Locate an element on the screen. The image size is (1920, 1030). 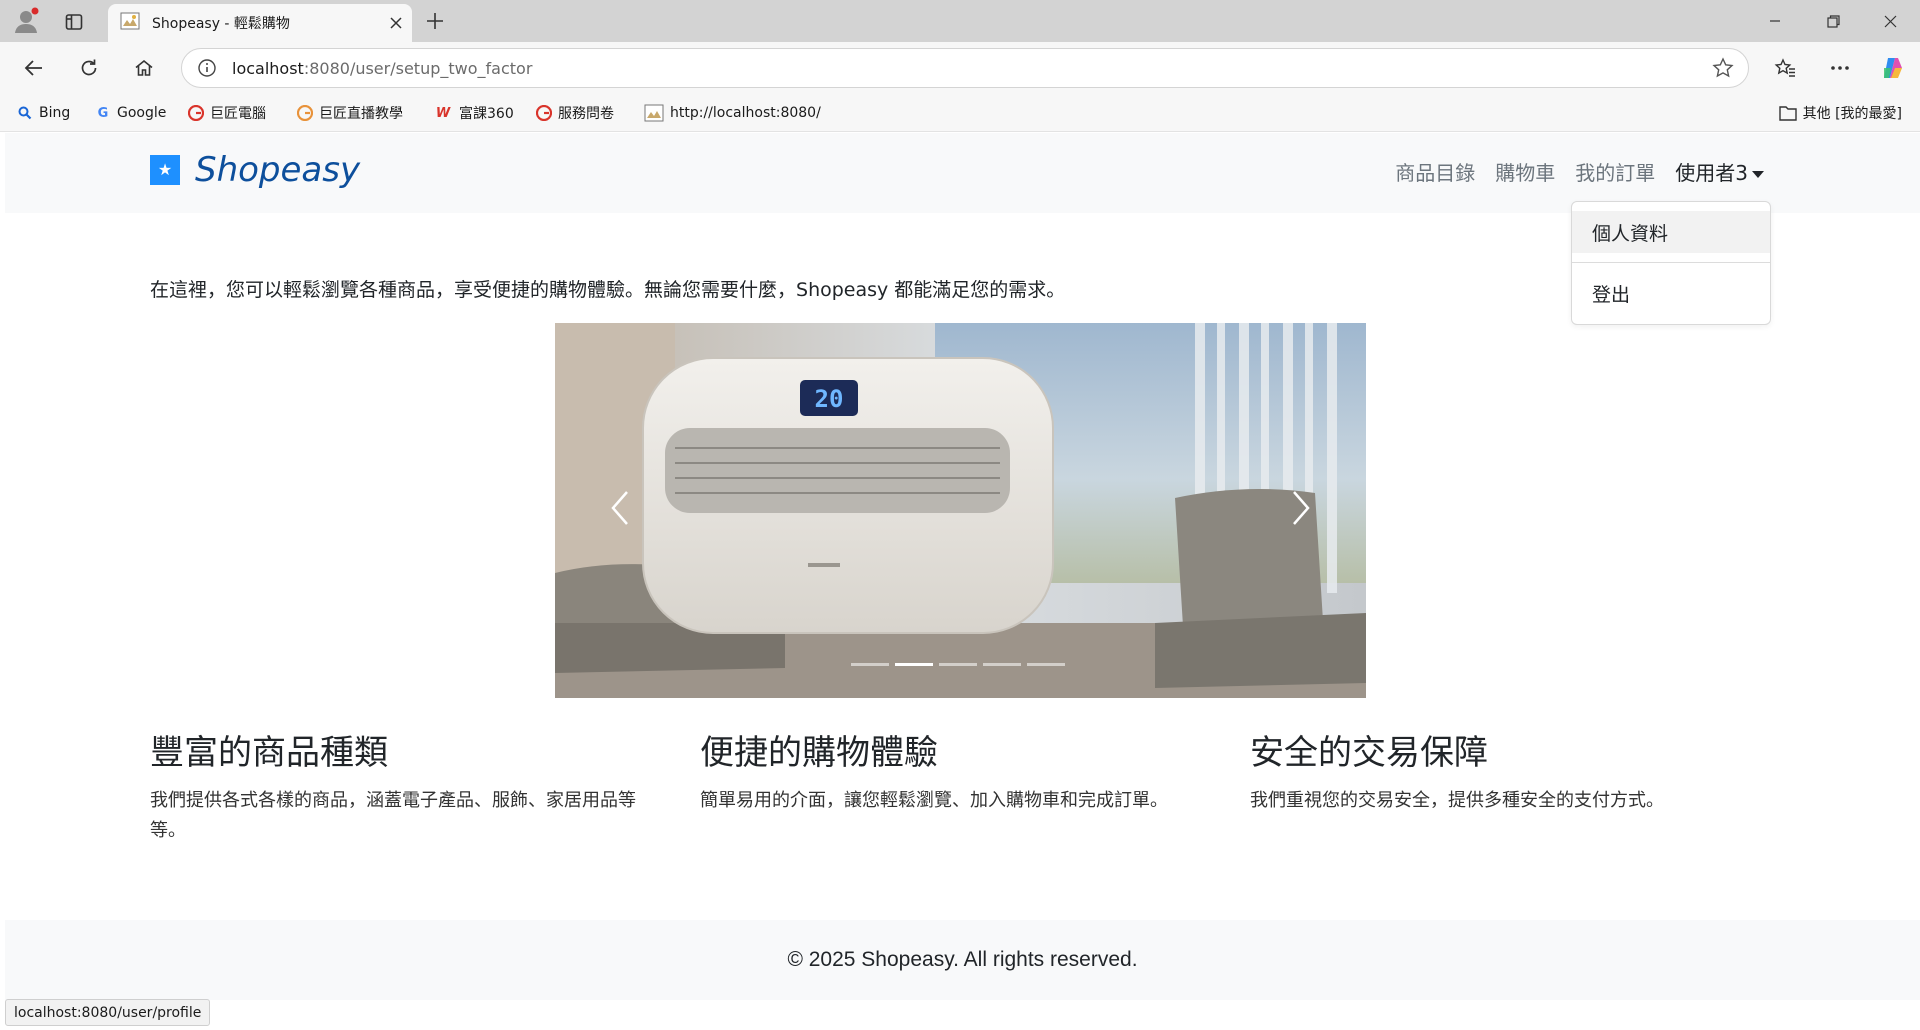
bookmark-google: G Google is located at coordinates (131, 113).